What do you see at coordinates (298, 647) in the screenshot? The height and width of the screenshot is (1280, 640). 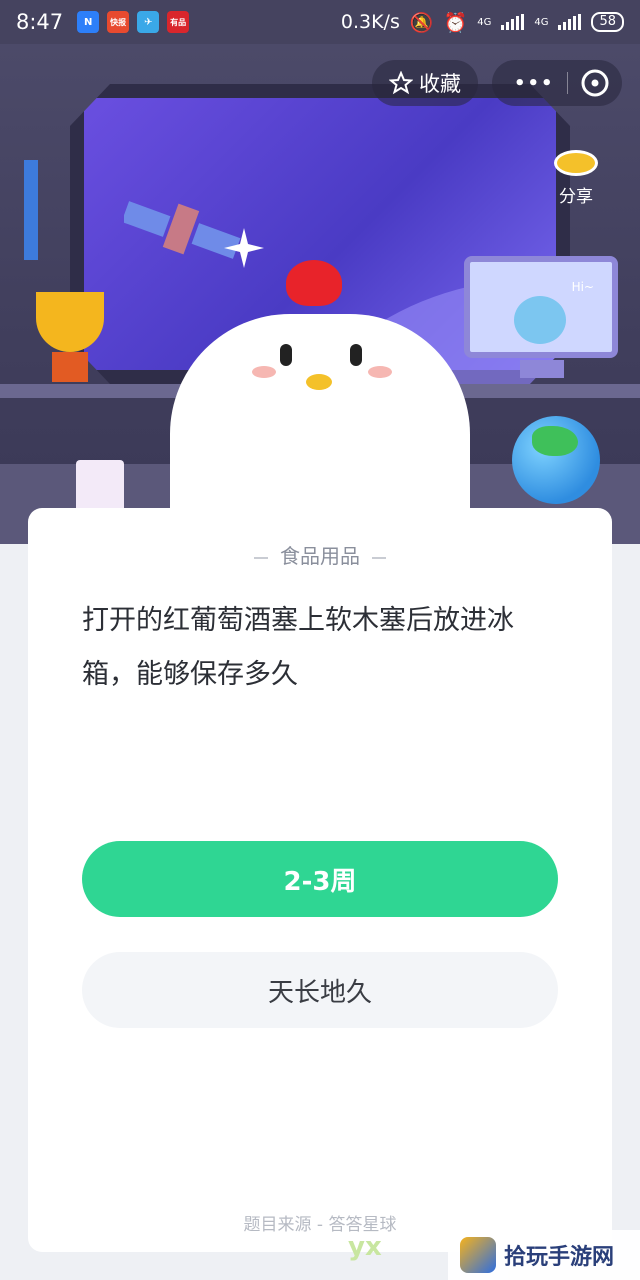 I see `question-text: 打开的红葡萄酒塞上软木塞后放进冰箱，能够保存多久` at bounding box center [298, 647].